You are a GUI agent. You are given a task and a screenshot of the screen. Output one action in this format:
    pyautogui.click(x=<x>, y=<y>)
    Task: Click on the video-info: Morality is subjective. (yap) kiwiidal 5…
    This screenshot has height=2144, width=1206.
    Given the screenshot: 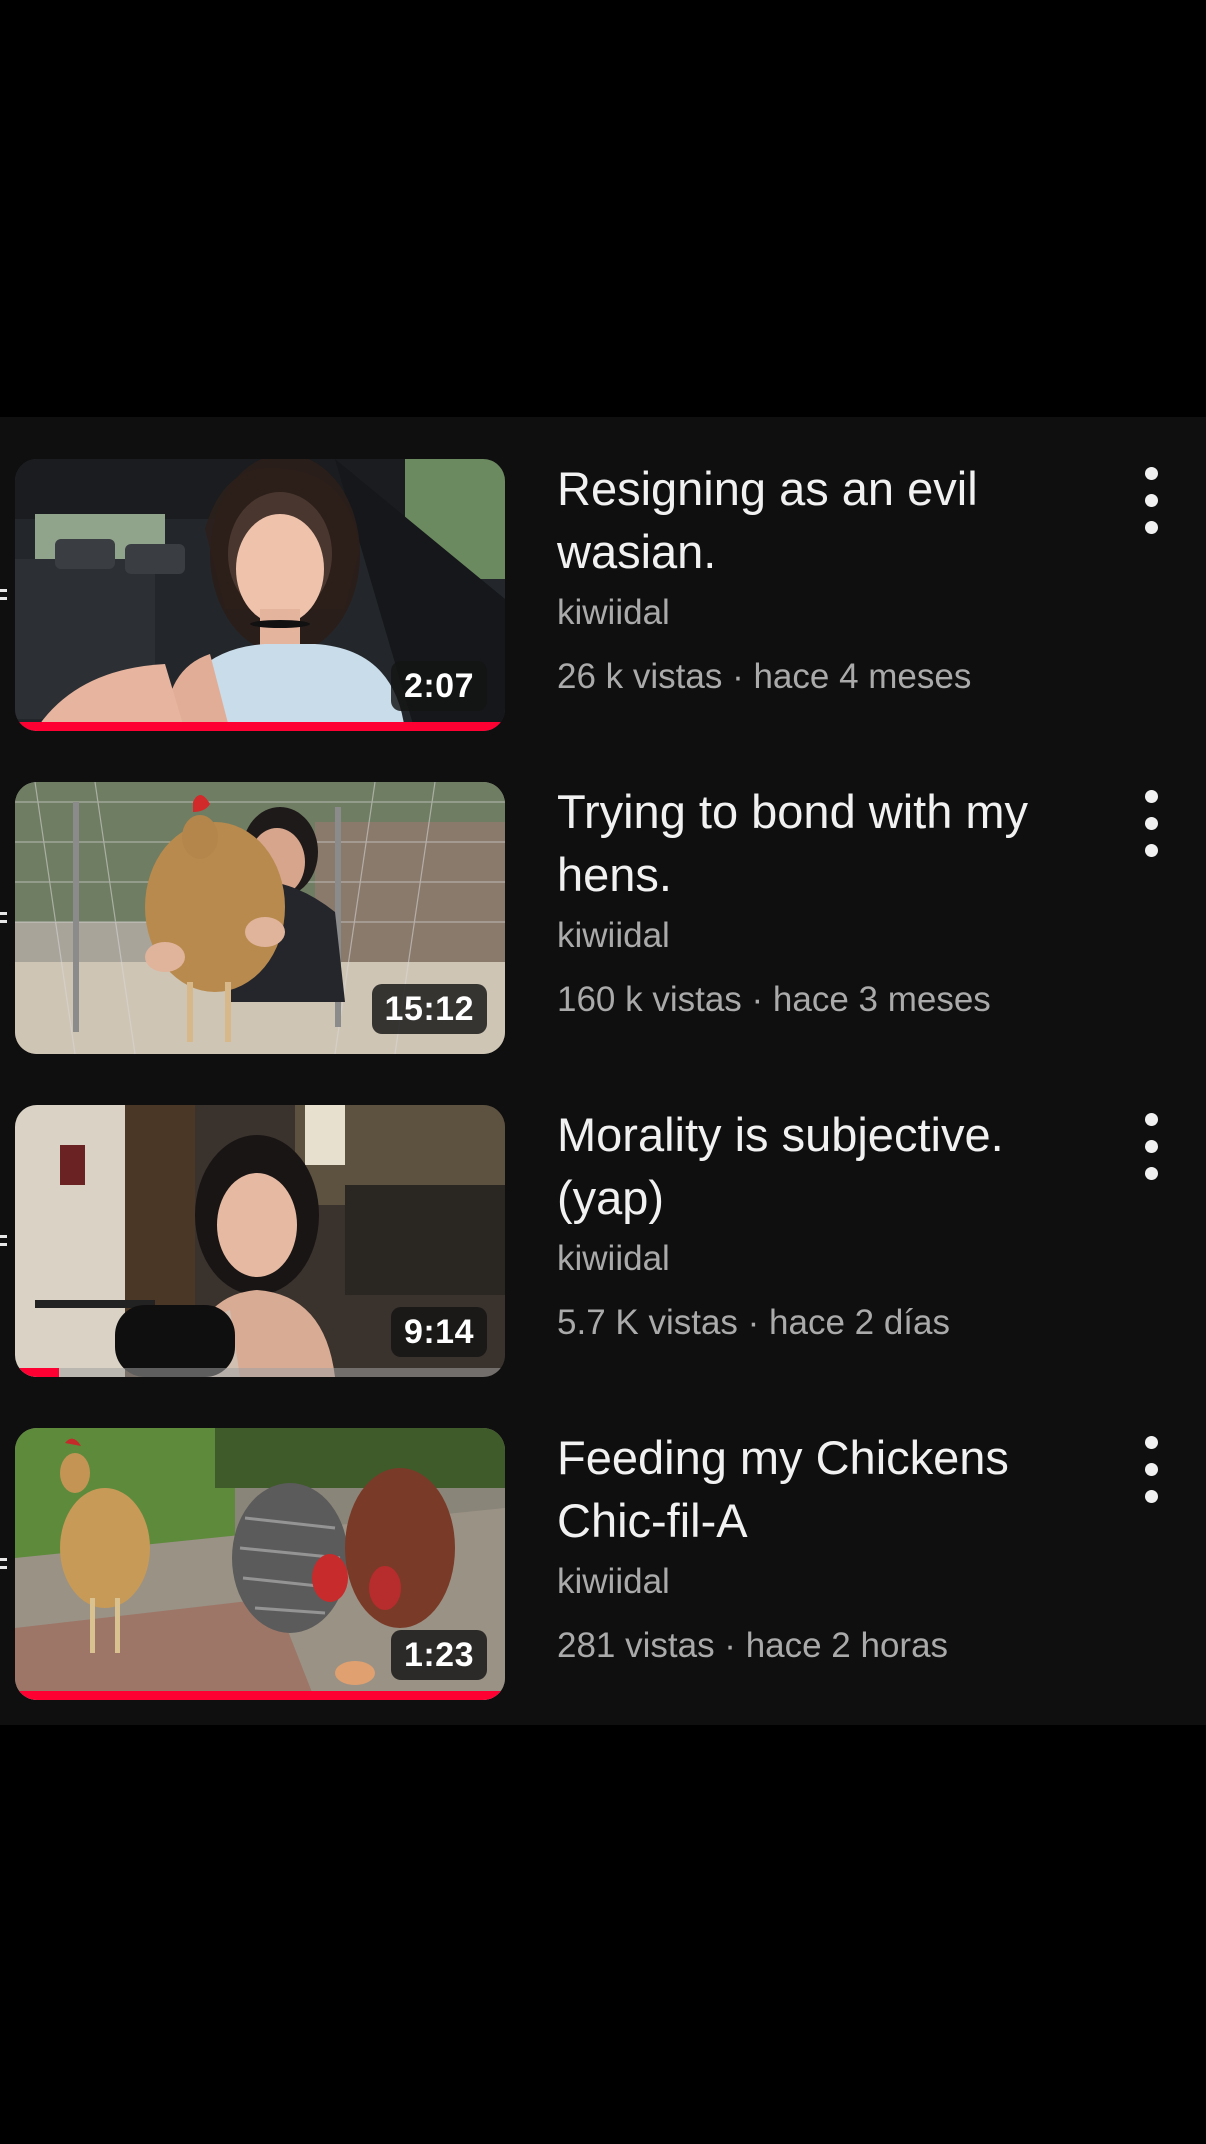 What is the action you would take?
    pyautogui.click(x=827, y=1223)
    